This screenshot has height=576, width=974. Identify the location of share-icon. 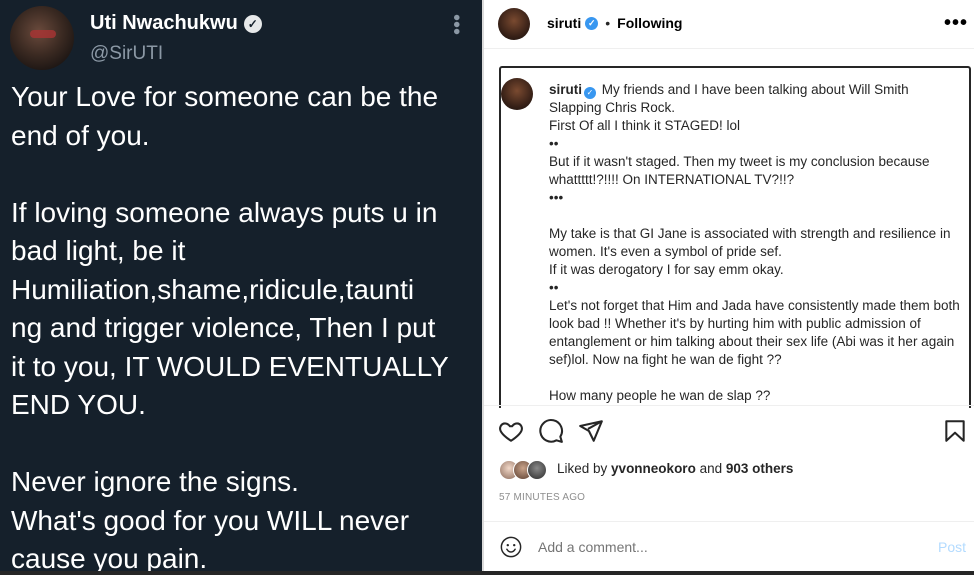
(591, 431).